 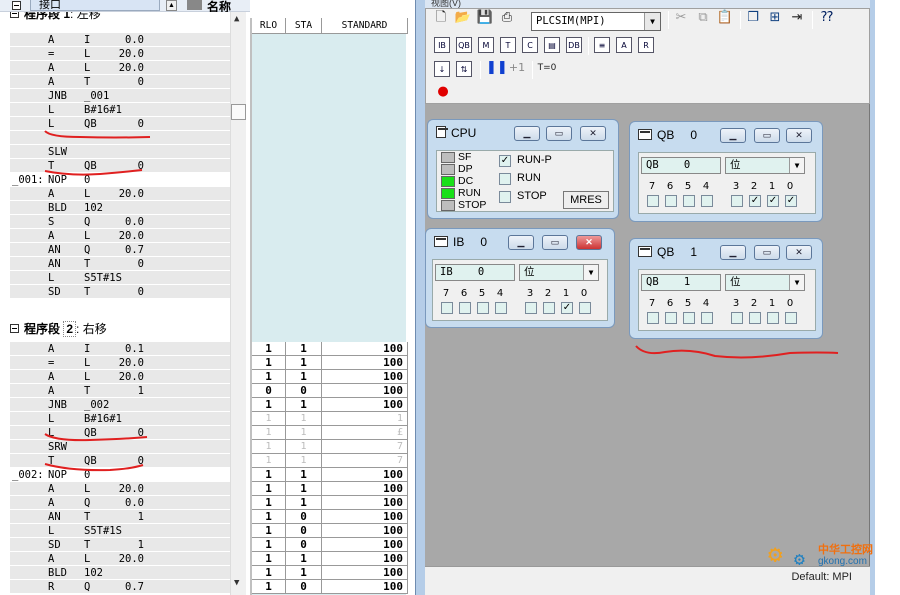 What do you see at coordinates (123, 152) in the screenshot?
I see `stl-line: SLW` at bounding box center [123, 152].